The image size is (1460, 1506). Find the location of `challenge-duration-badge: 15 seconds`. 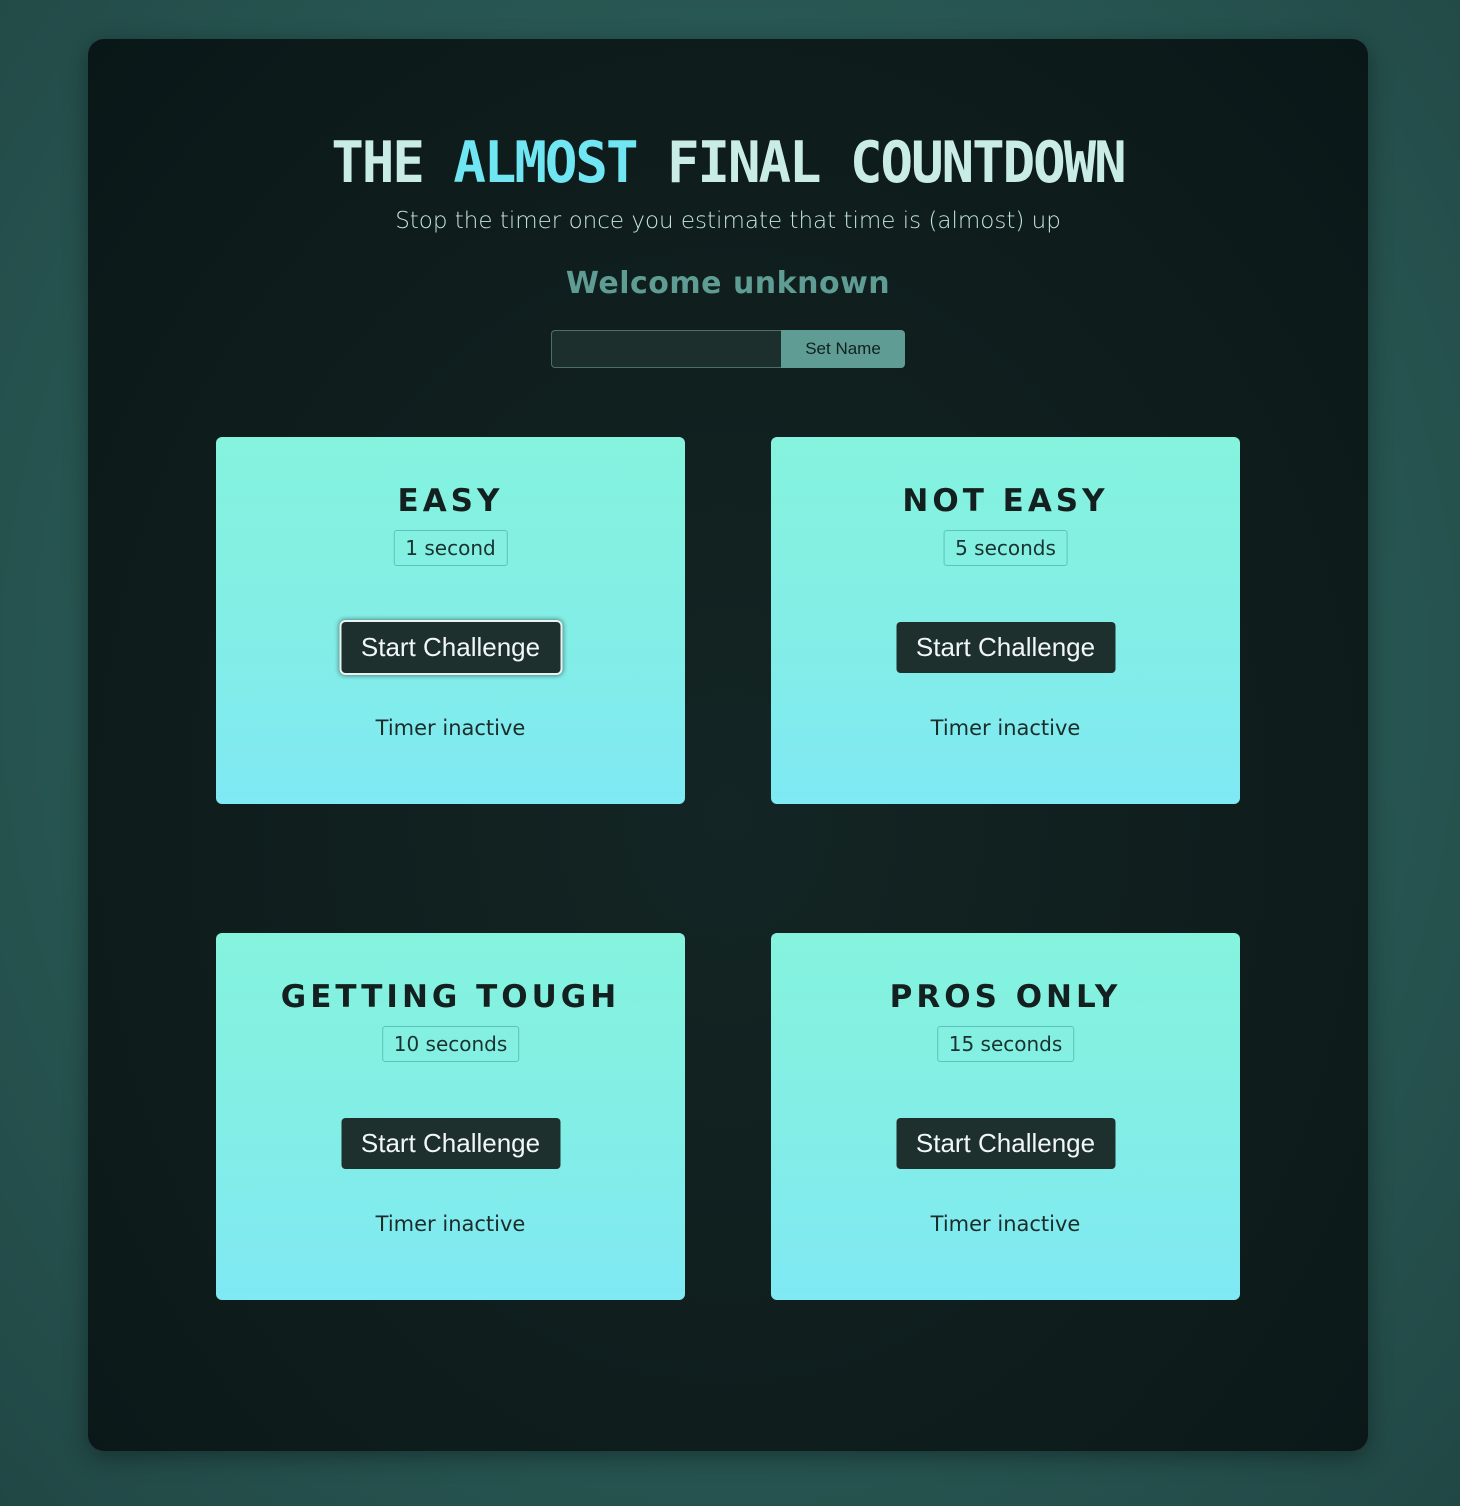

challenge-duration-badge: 15 seconds is located at coordinates (1005, 1044).